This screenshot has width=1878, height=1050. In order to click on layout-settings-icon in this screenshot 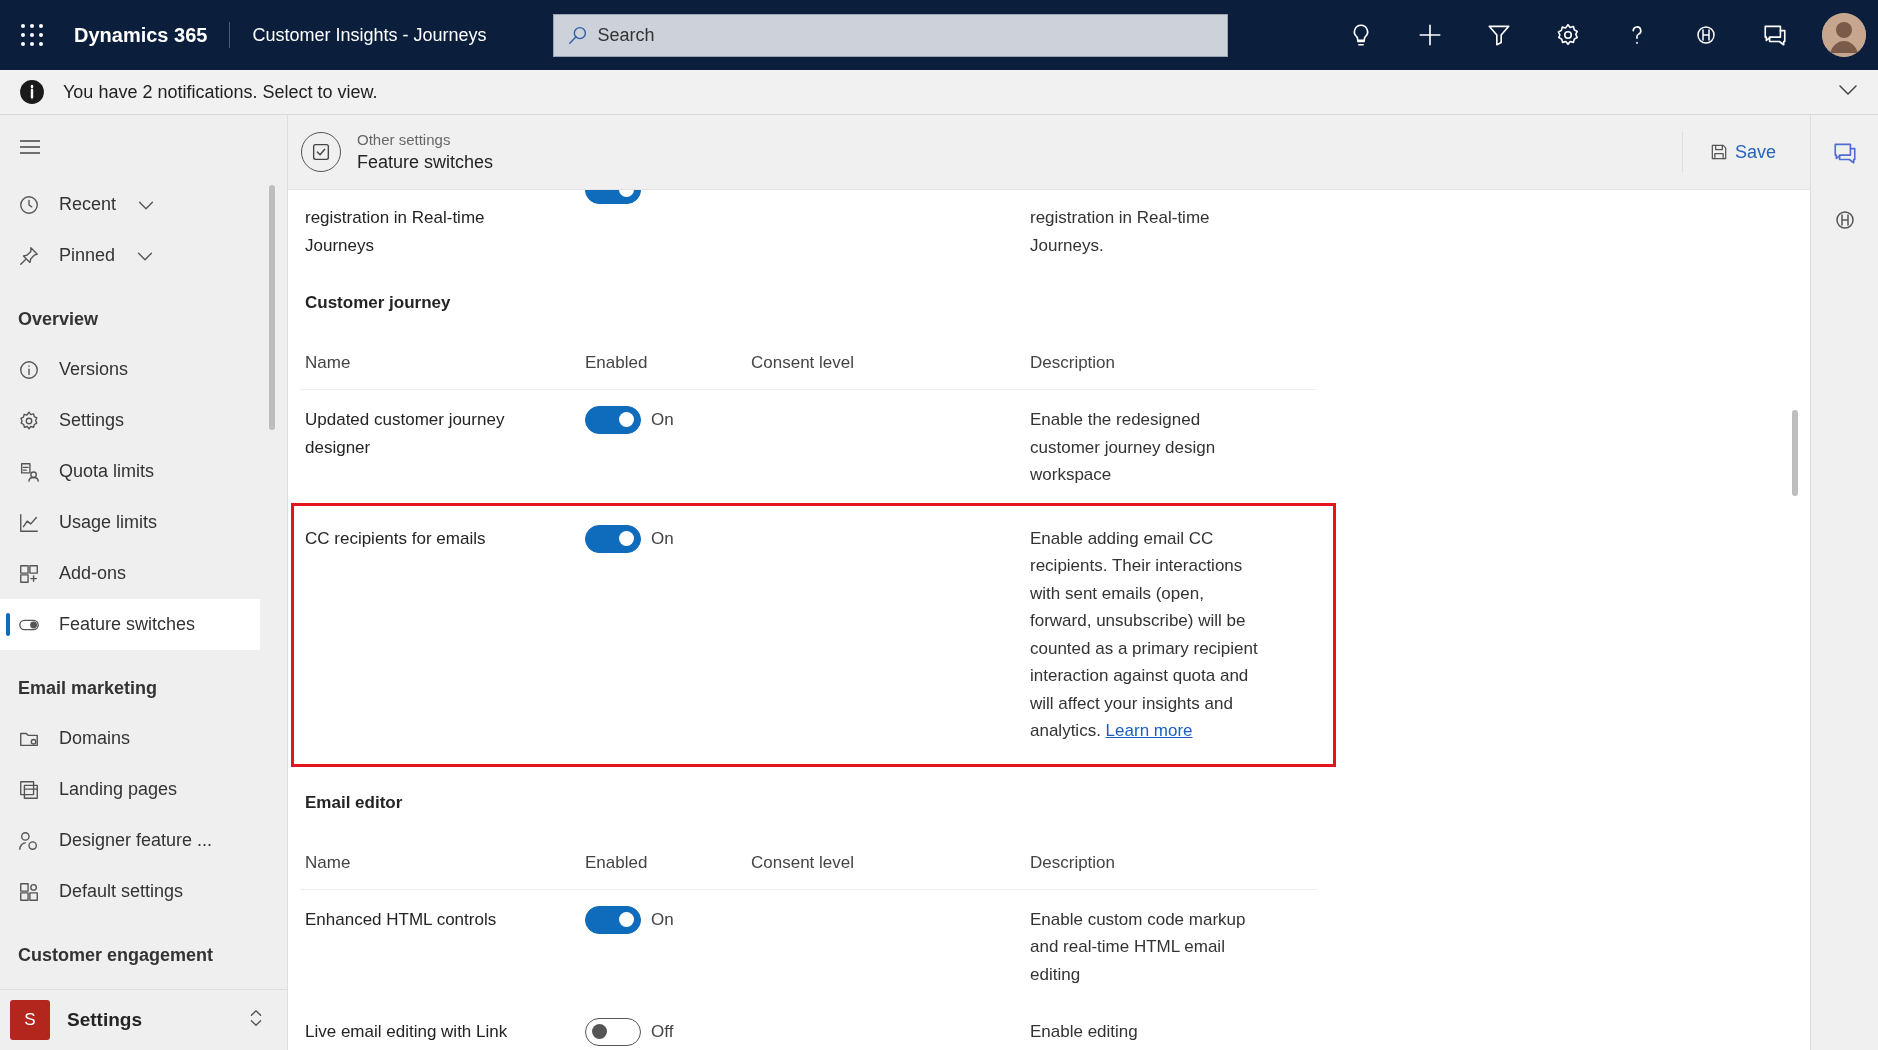, I will do `click(29, 891)`.